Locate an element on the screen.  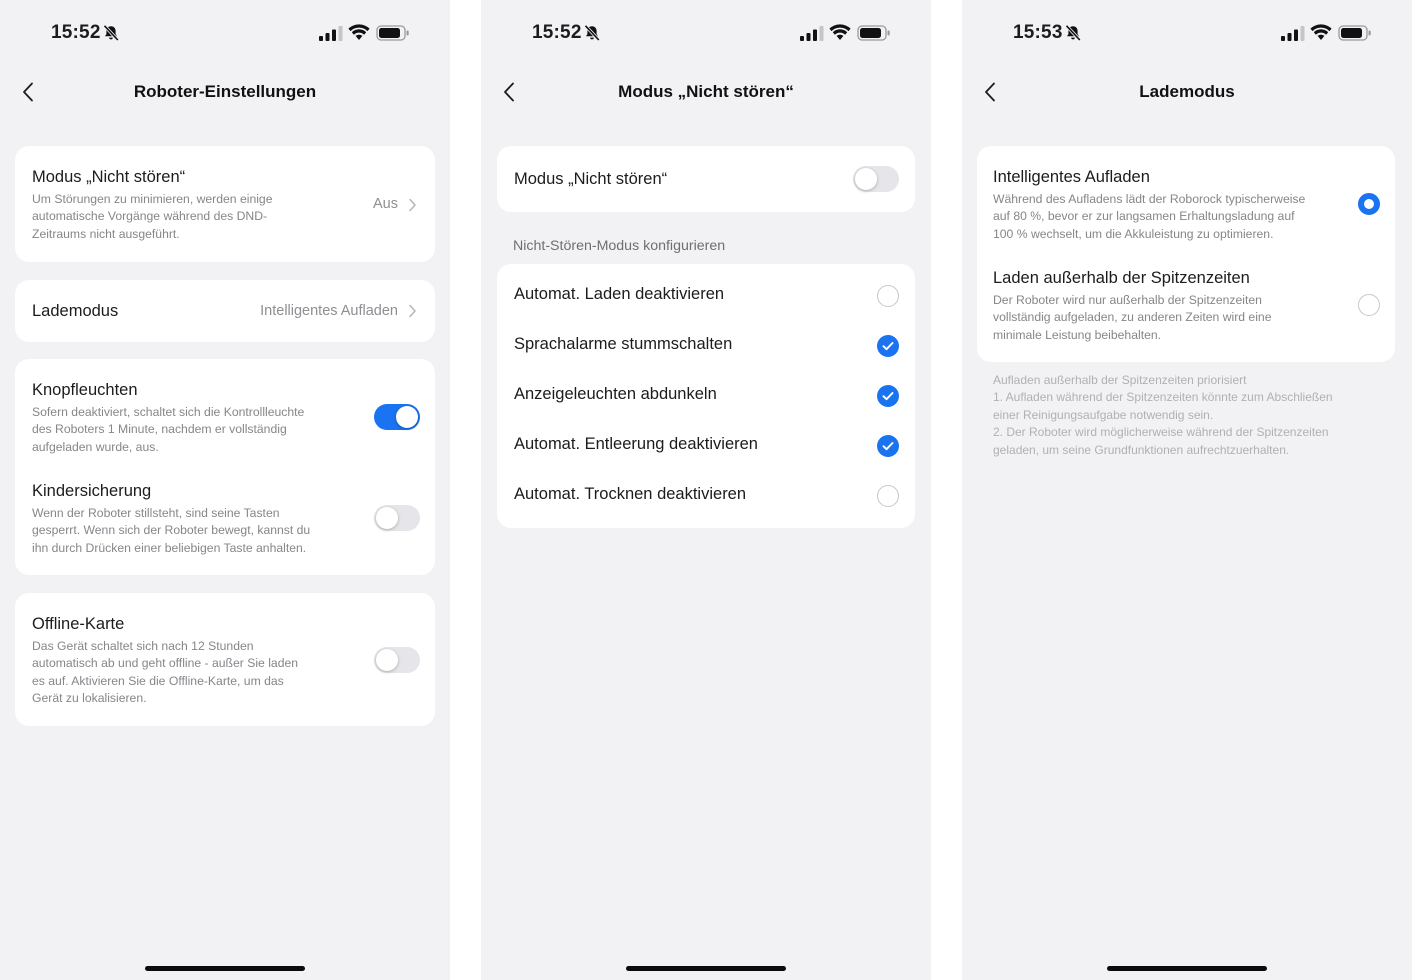
page-title: Modus „Nicht stören“ is located at coordinates (706, 91).